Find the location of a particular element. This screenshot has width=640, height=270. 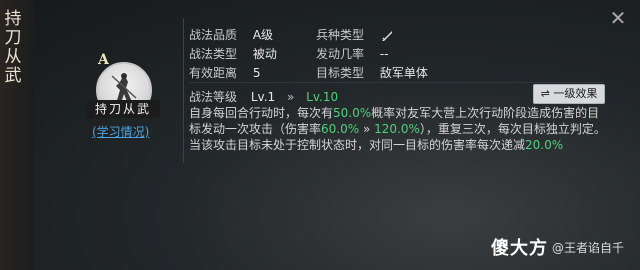

watermark: 傻大方 @王者谄自千 is located at coordinates (557, 247).